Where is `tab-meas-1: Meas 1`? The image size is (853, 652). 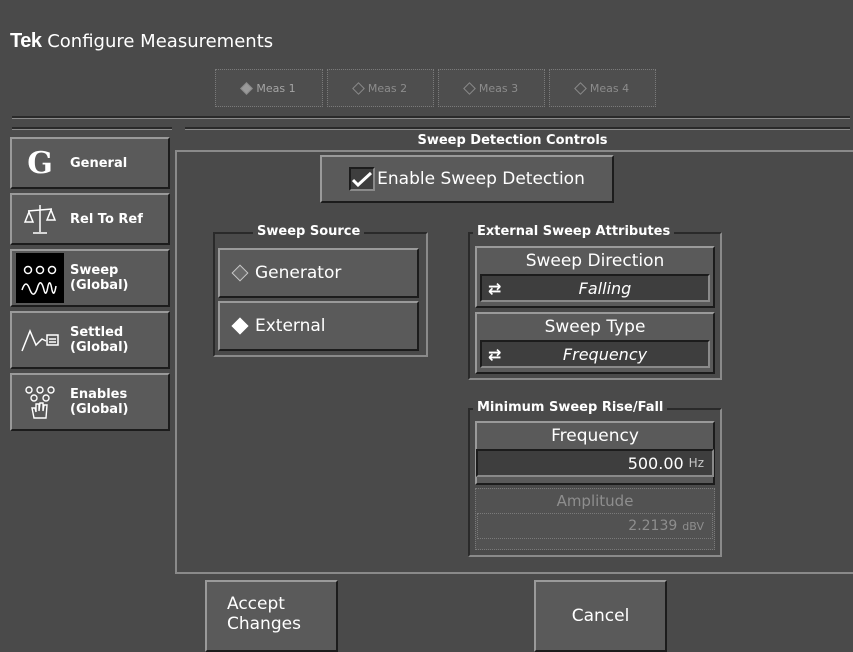 tab-meas-1: Meas 1 is located at coordinates (269, 88).